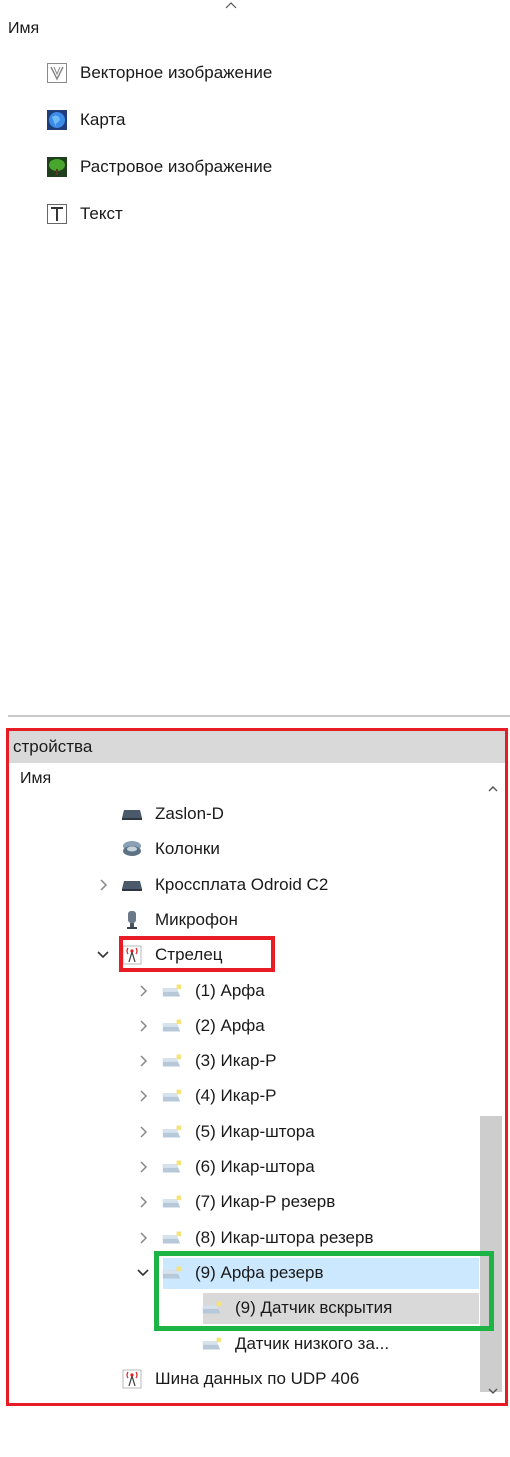 The width and height of the screenshot is (510, 1457). What do you see at coordinates (23, 29) in the screenshot?
I see `column-header-name: Имя` at bounding box center [23, 29].